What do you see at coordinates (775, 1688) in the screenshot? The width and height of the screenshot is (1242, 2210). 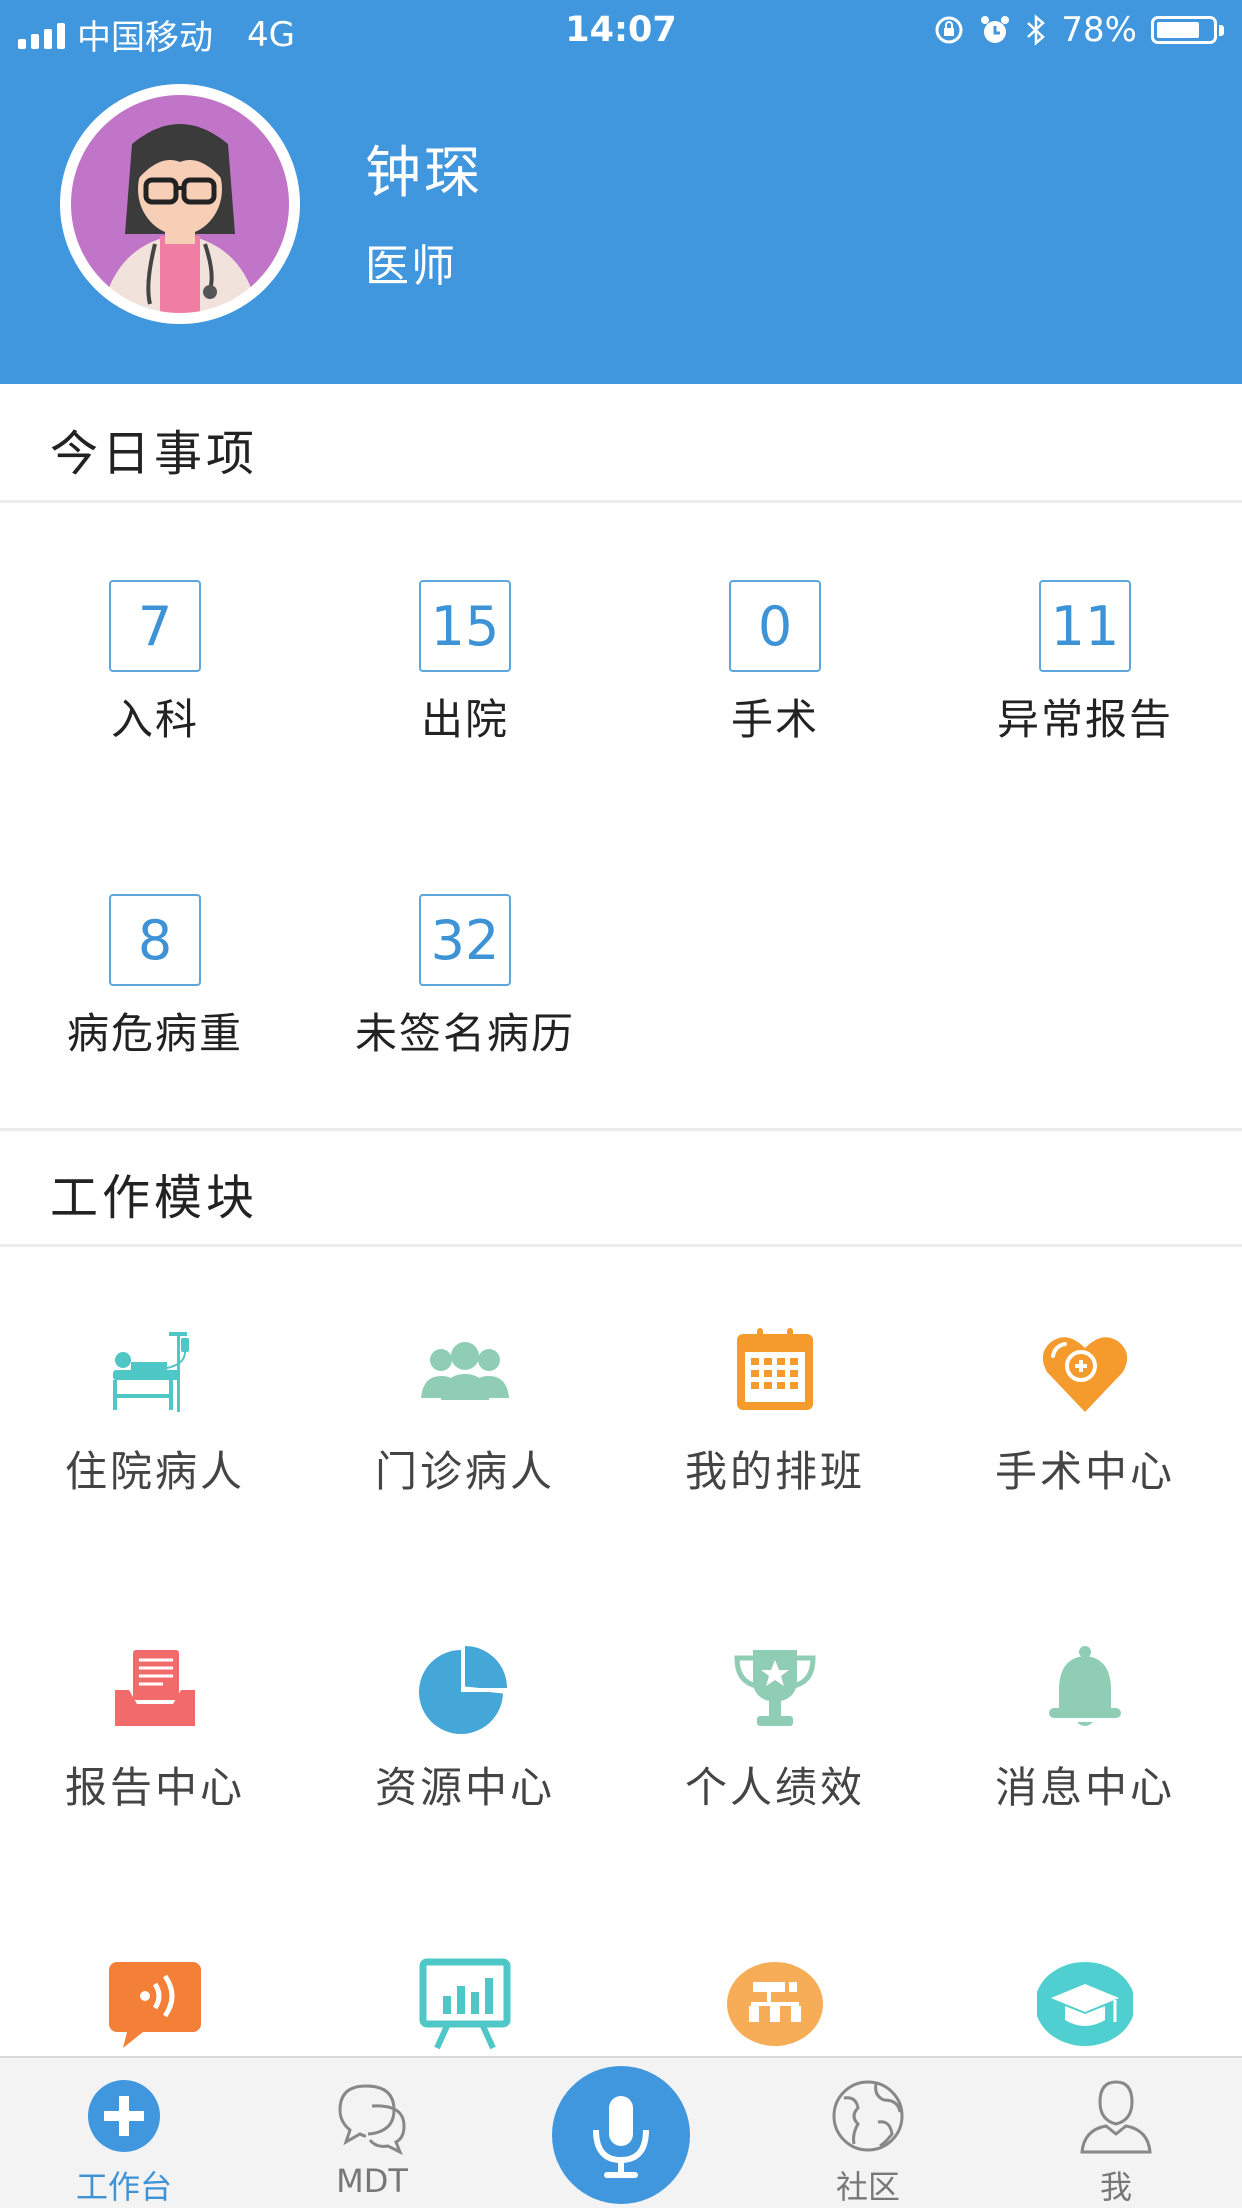 I see `trophy-icon` at bounding box center [775, 1688].